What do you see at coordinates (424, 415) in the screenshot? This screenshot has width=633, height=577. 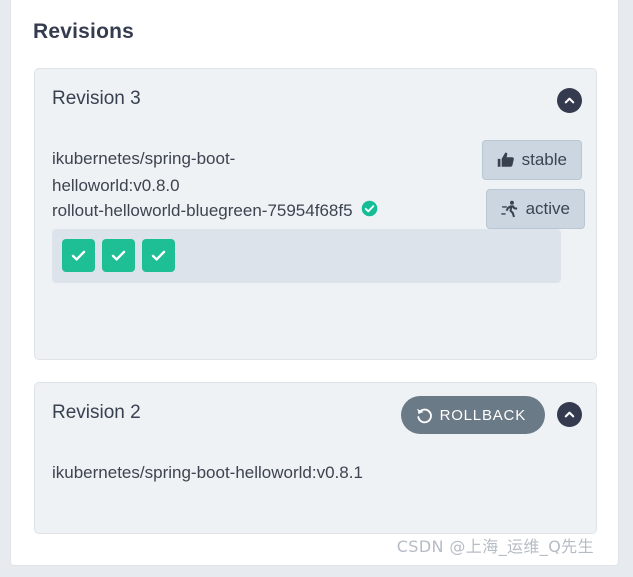 I see `rotate-left-icon` at bounding box center [424, 415].